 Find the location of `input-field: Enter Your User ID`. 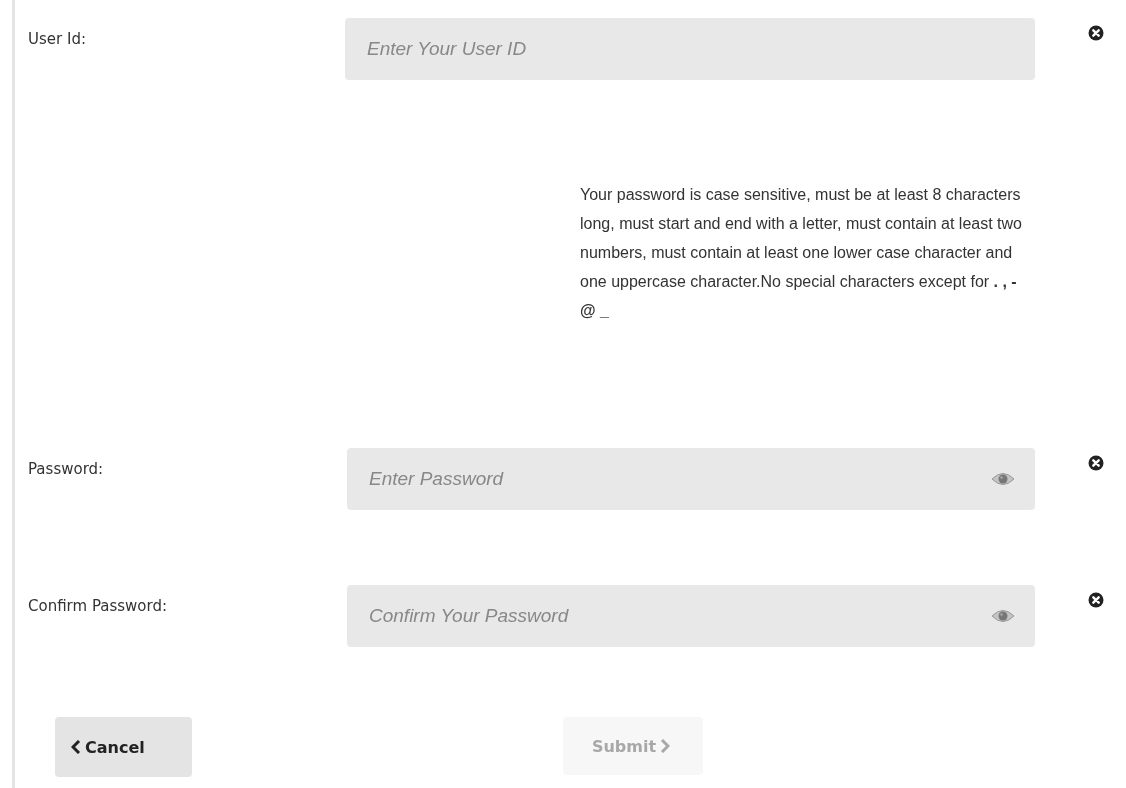

input-field: Enter Your User ID is located at coordinates (690, 49).